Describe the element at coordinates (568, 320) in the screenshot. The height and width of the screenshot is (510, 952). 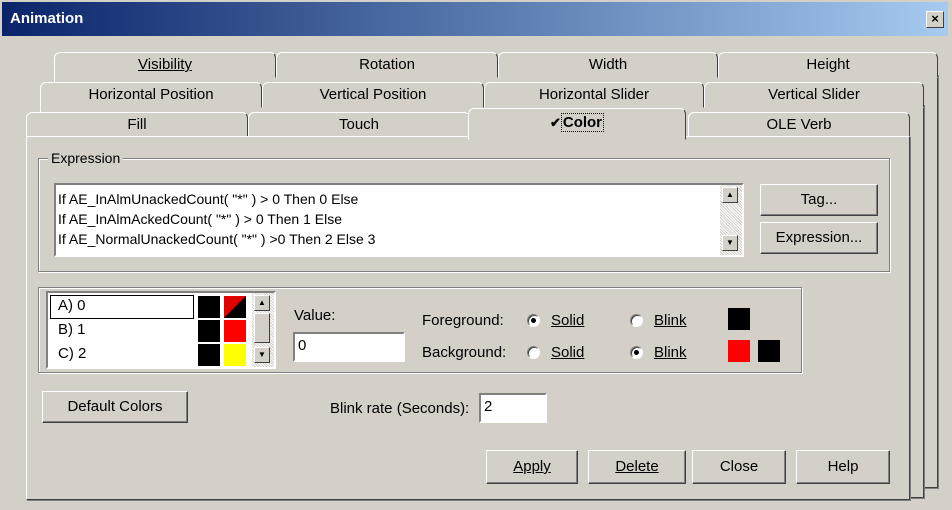
I see `foreground-solid-label: Solid` at that location.